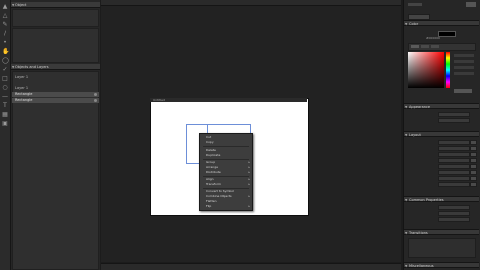  Describe the element at coordinates (5, 88) in the screenshot. I see `ellipse-tool-icon: ○` at that location.